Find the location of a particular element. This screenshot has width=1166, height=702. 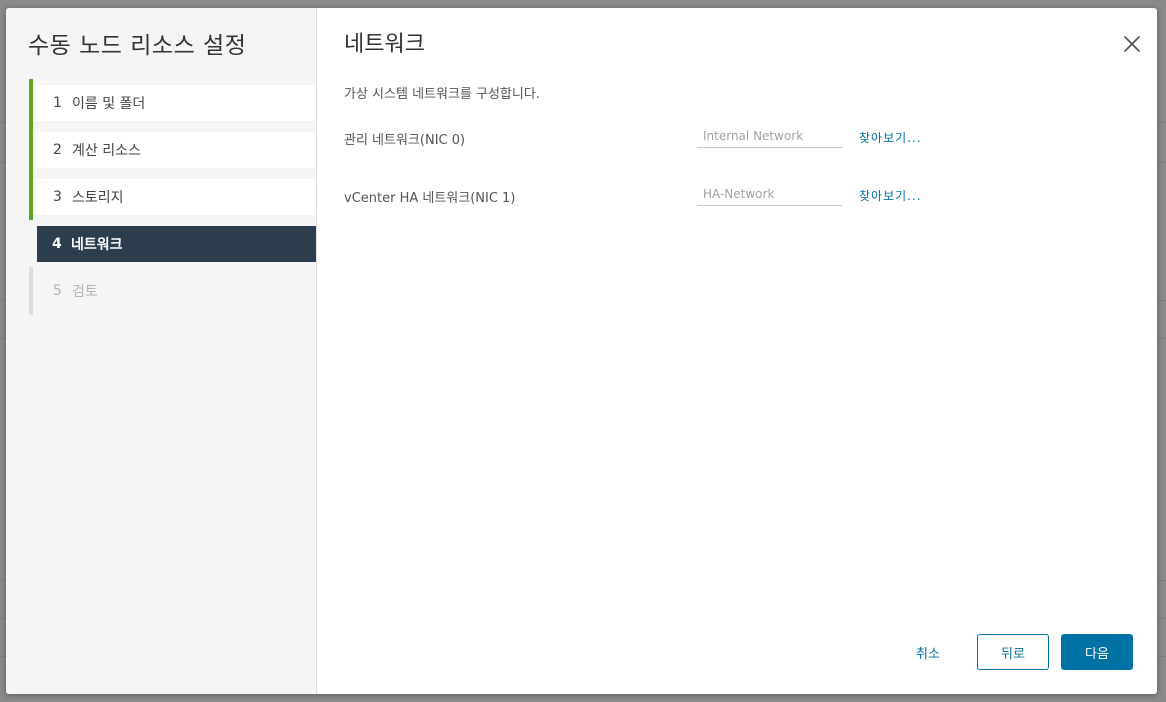

ha-network-input is located at coordinates (769, 194).